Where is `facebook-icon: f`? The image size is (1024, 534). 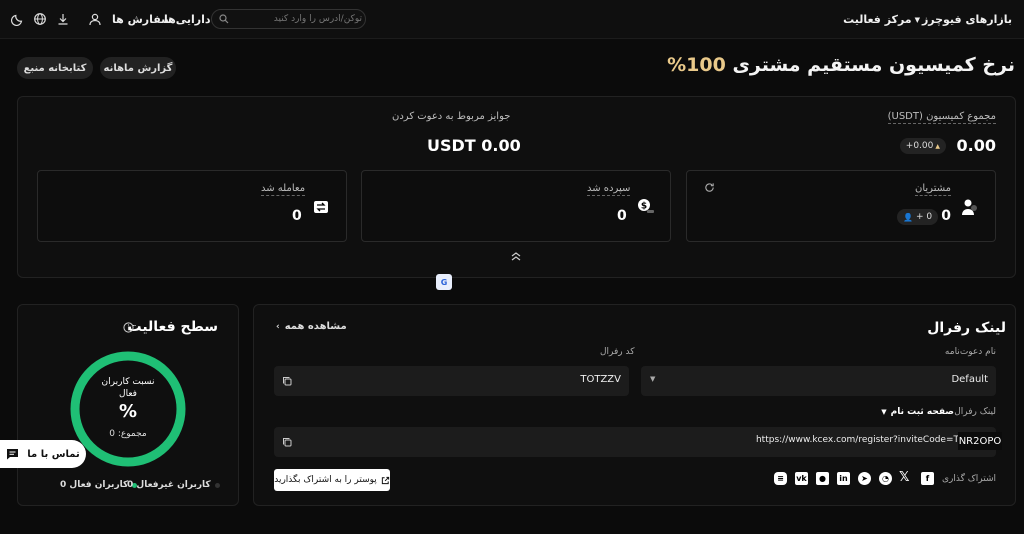 facebook-icon: f is located at coordinates (927, 478).